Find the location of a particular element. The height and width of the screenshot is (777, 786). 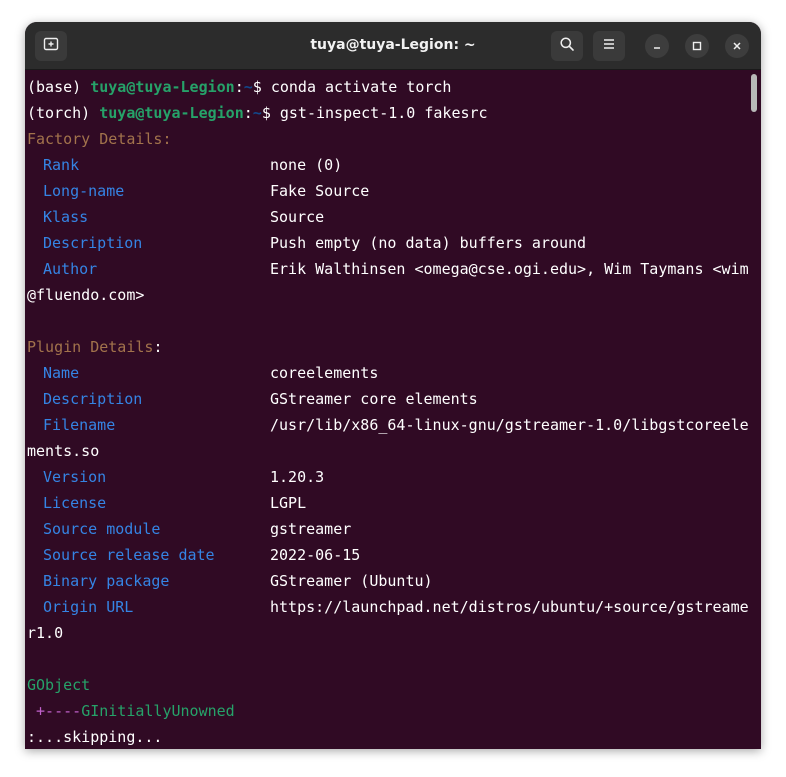

detail-key: Klass is located at coordinates (66, 217).